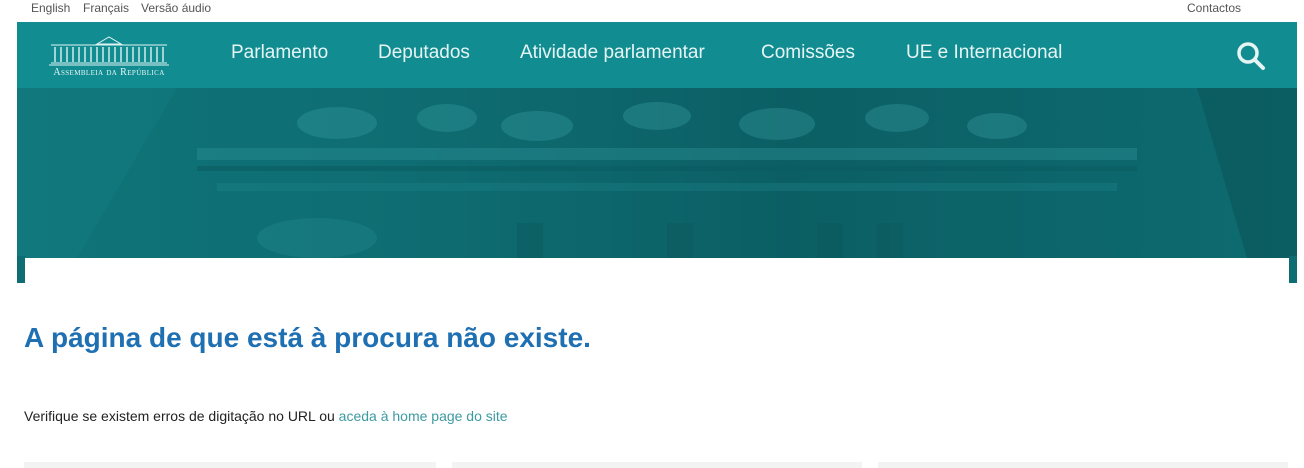 The width and height of the screenshot is (1304, 468). I want to click on language-french-link: Français, so click(106, 8).